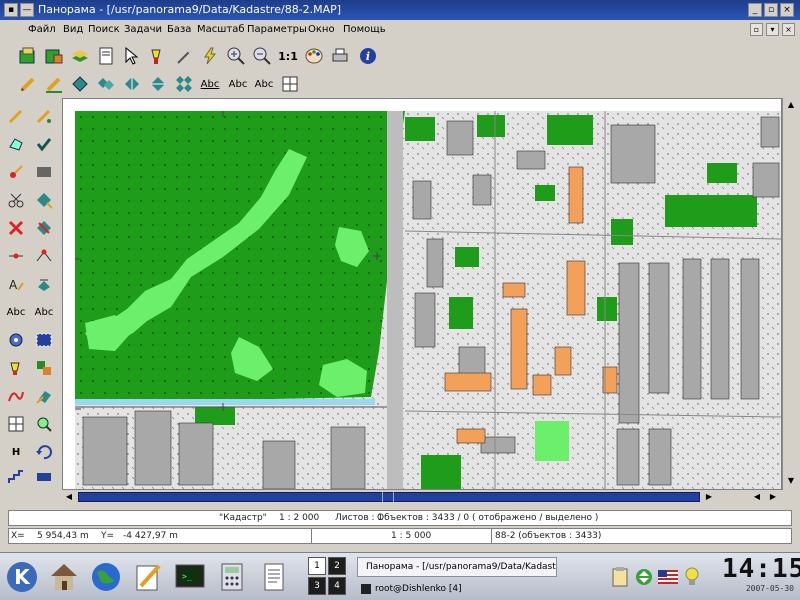 This screenshot has height=600, width=800. Describe the element at coordinates (64, 577) in the screenshot. I see `home-launcher` at that location.